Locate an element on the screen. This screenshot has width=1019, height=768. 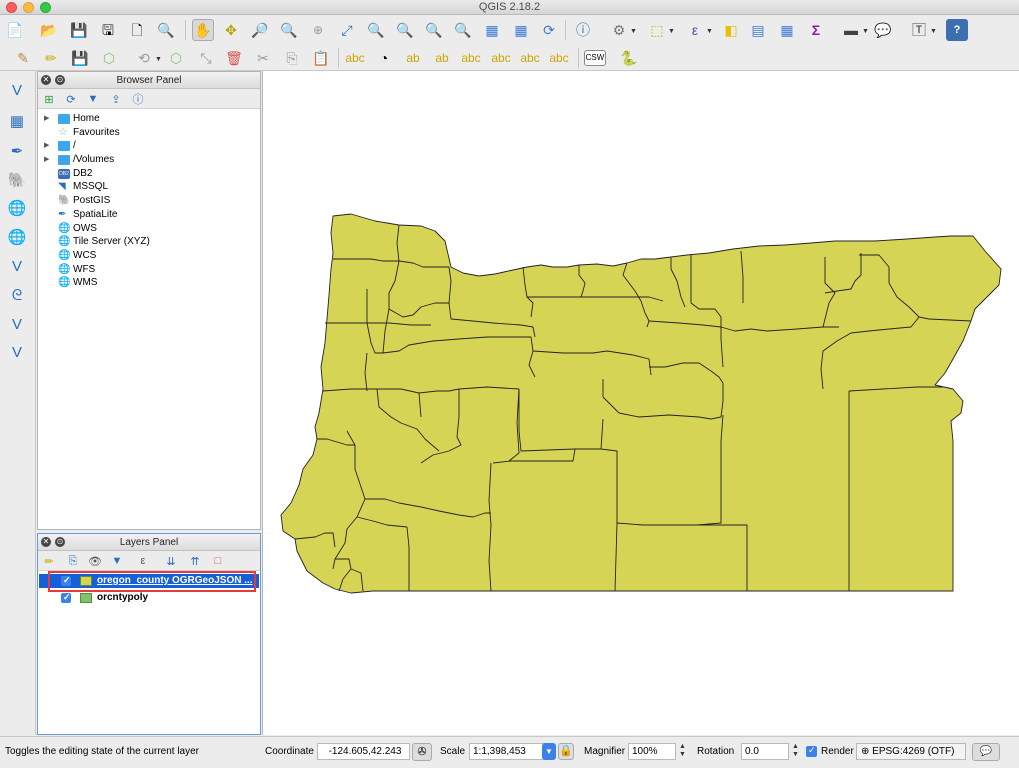
deselect-icon: ◧ is located at coordinates (731, 30).